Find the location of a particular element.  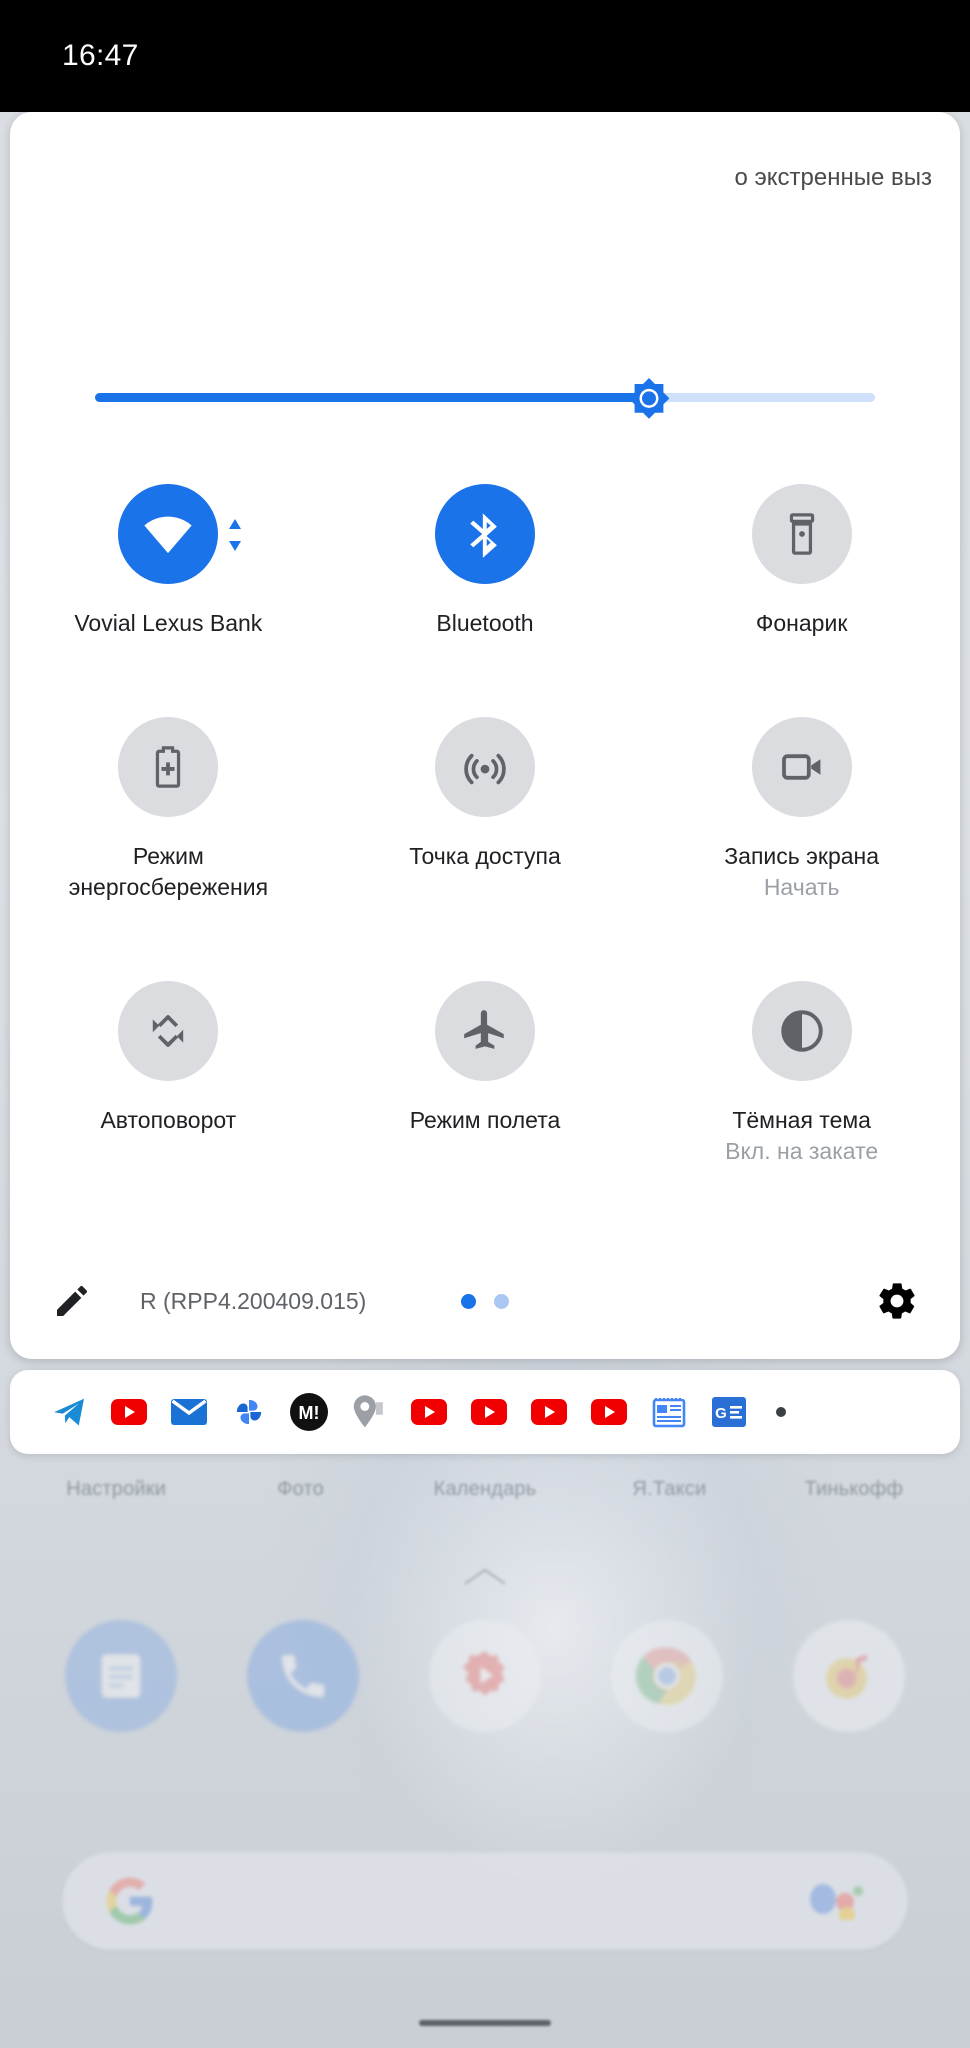

battery-saver-icon is located at coordinates (168, 767).